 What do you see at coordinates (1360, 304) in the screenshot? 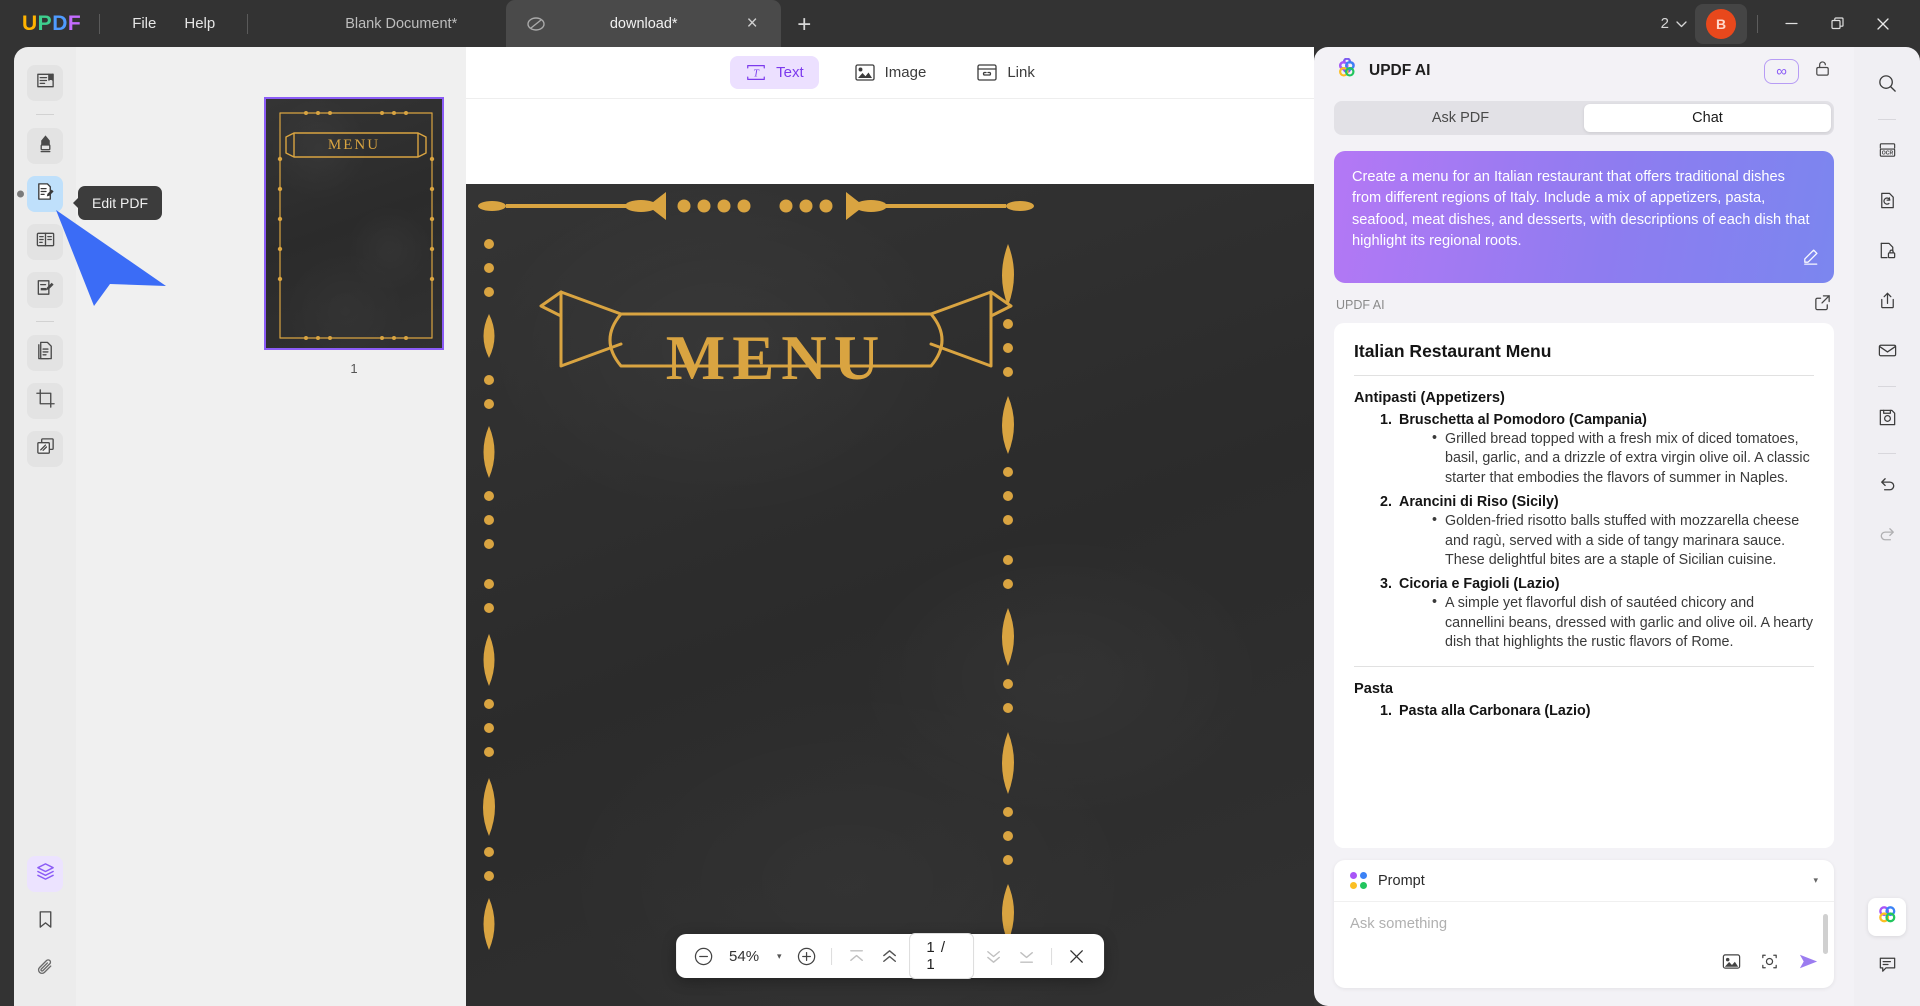
I see `ai-source-label: UPDF AI` at bounding box center [1360, 304].